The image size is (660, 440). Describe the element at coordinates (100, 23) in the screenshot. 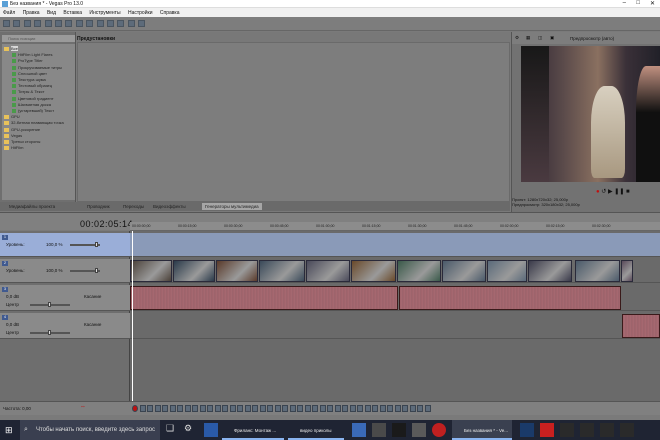

I see `redo-icon` at that location.